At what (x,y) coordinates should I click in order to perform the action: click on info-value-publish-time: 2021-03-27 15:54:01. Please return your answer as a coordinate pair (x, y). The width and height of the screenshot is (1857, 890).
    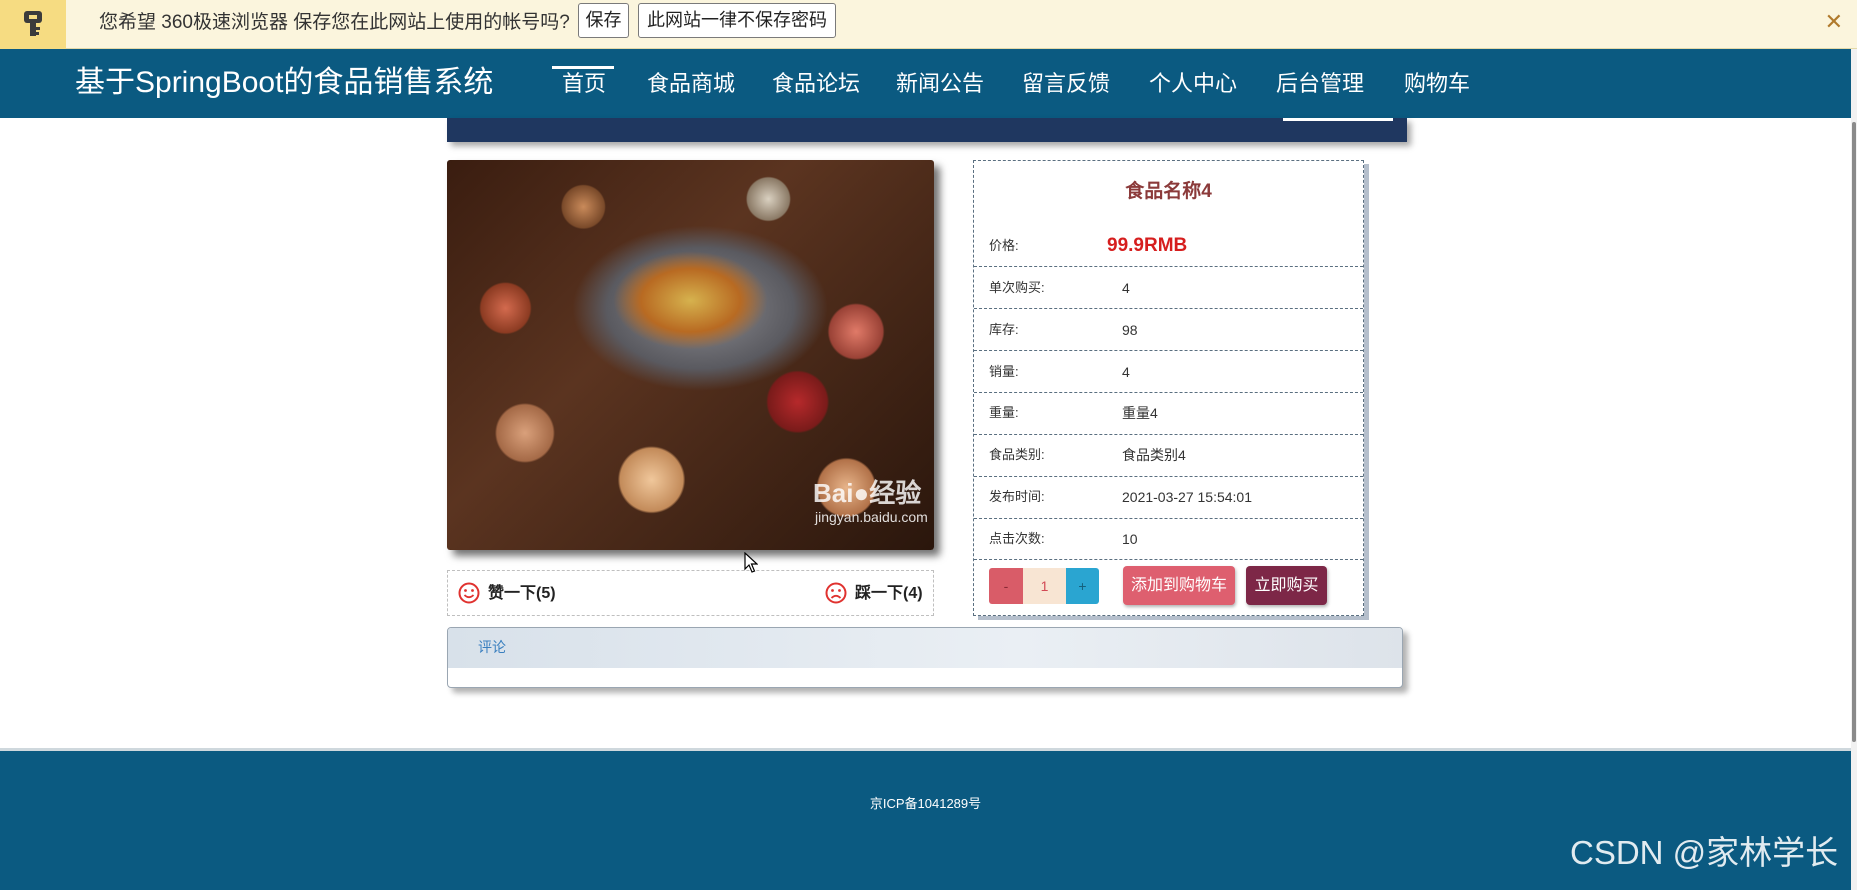
    Looking at the image, I should click on (1187, 497).